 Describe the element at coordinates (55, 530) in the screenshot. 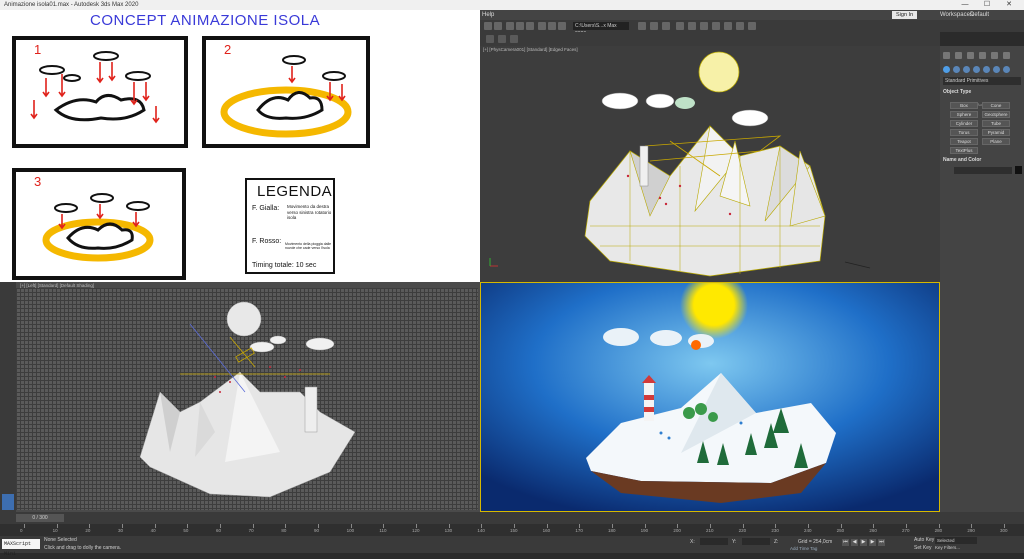

I see `ruler-tick-label: 10` at that location.